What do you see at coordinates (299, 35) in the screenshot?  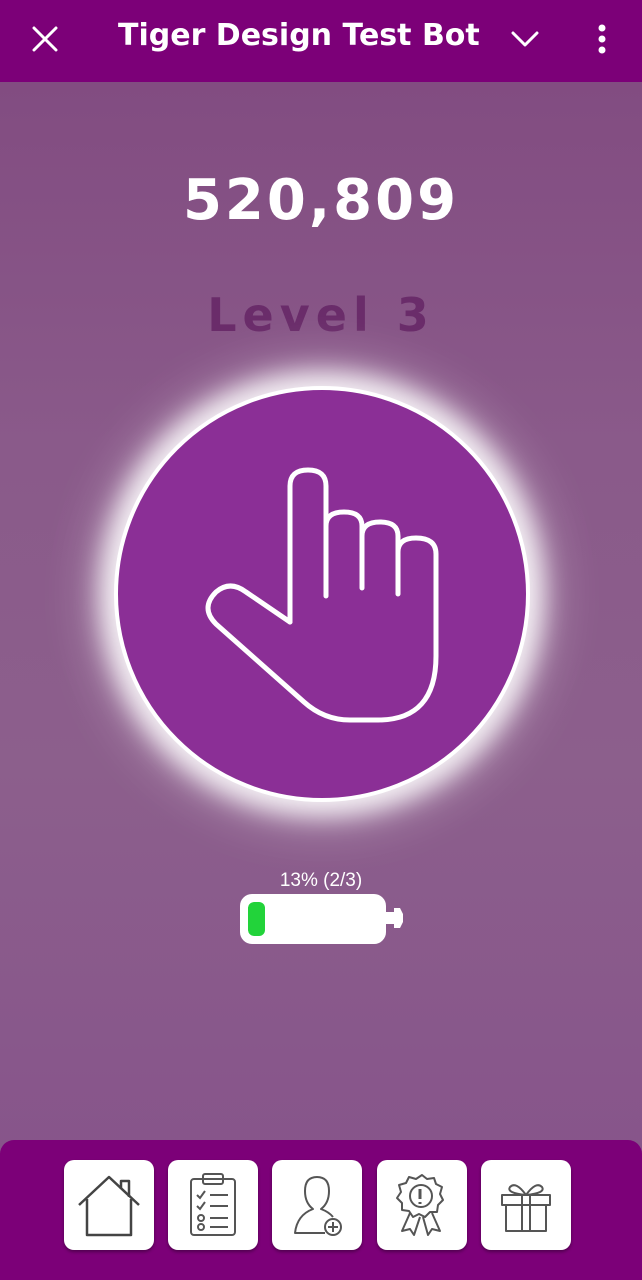 I see `window-title: Tiger Design Test Bot` at bounding box center [299, 35].